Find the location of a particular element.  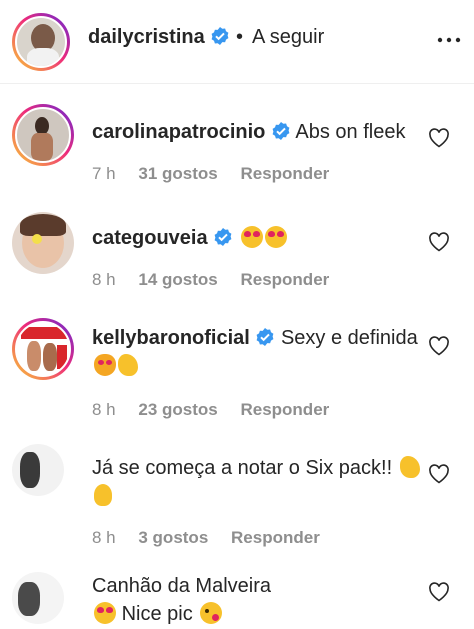

post-header: dailycristina • A seguir is located at coordinates (237, 42).